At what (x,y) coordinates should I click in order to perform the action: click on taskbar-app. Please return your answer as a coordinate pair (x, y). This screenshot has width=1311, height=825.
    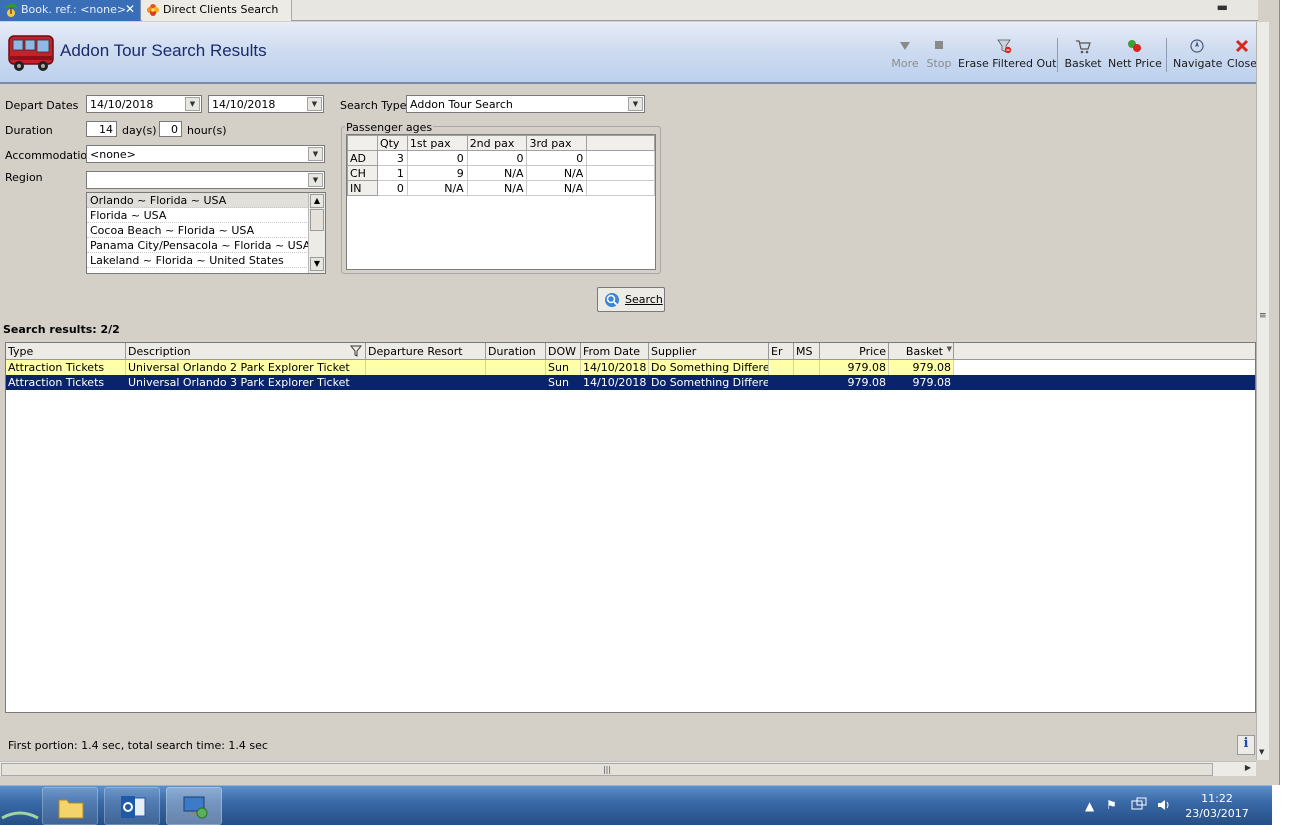
    Looking at the image, I should click on (194, 806).